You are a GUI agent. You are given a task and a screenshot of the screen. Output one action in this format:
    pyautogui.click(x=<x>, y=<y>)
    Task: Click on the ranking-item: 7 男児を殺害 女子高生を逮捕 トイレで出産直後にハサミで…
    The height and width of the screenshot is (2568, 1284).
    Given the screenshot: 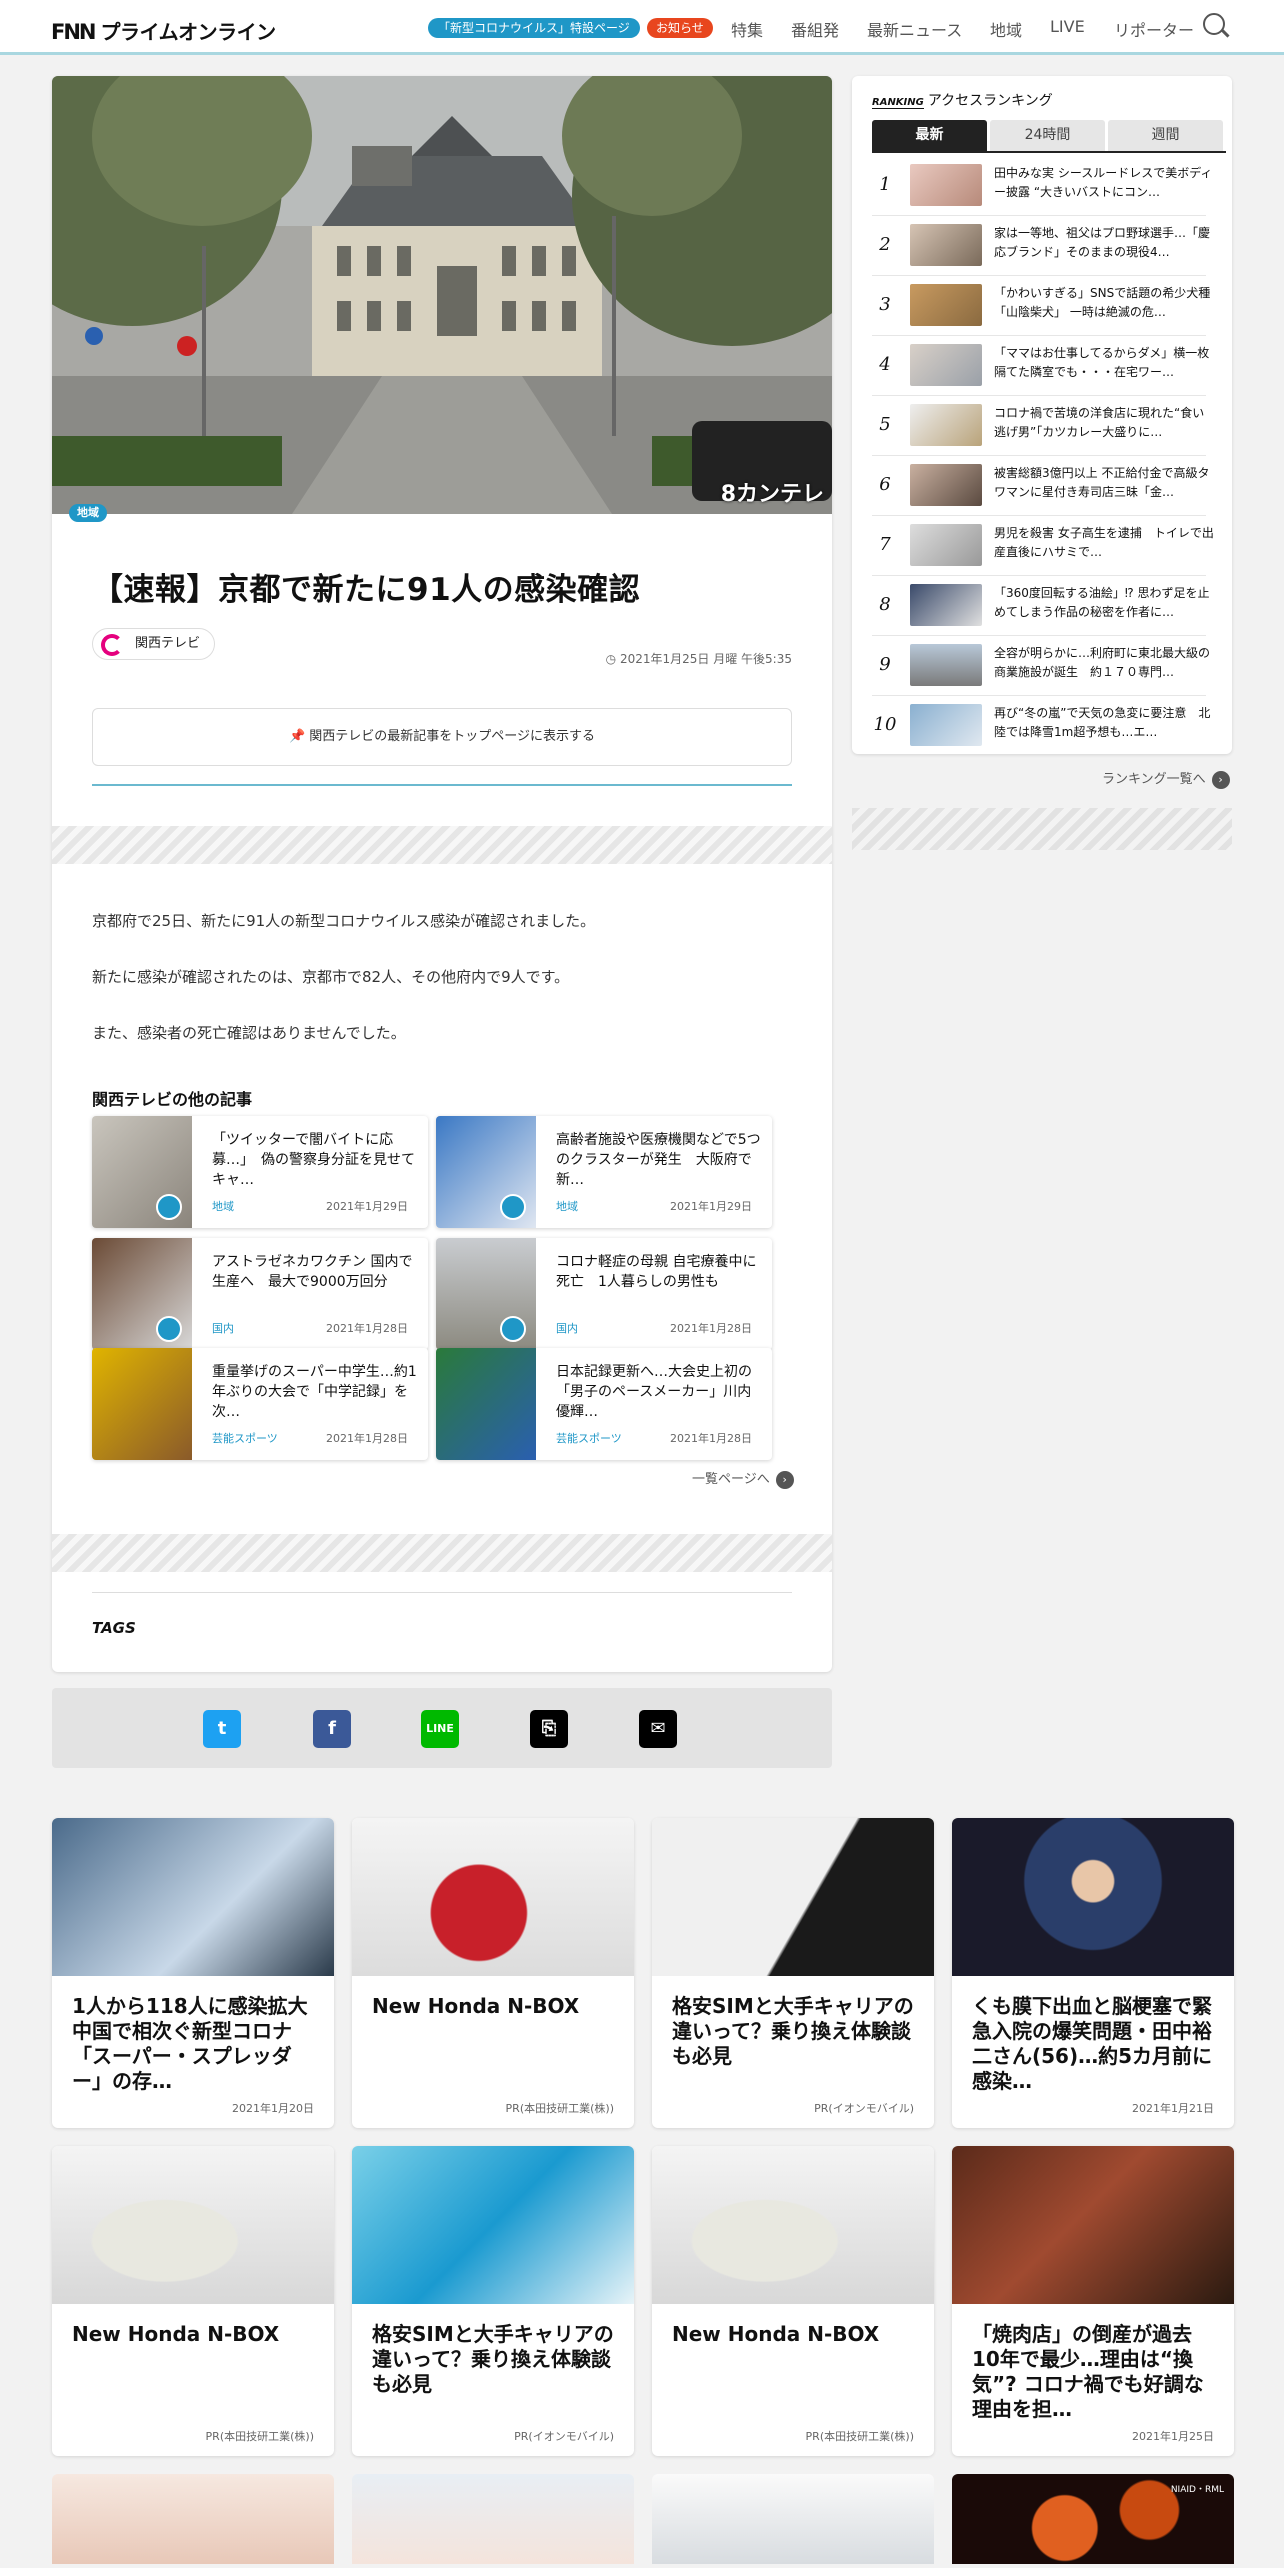 What is the action you would take?
    pyautogui.click(x=1043, y=546)
    